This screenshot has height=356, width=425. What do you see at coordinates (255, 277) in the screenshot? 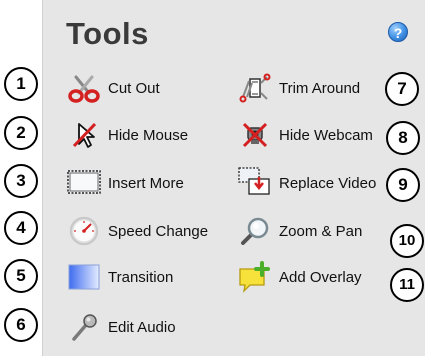
I see `add-overlay-icon` at bounding box center [255, 277].